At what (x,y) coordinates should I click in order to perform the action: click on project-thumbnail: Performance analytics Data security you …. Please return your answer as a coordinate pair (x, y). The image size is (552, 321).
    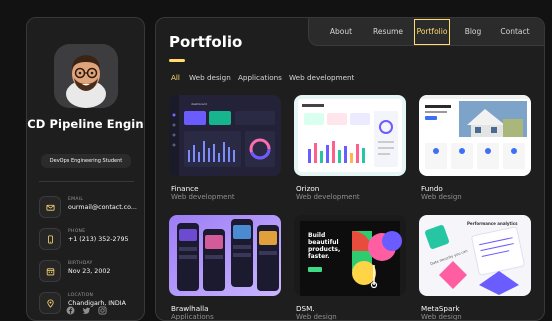
    Looking at the image, I should click on (475, 255).